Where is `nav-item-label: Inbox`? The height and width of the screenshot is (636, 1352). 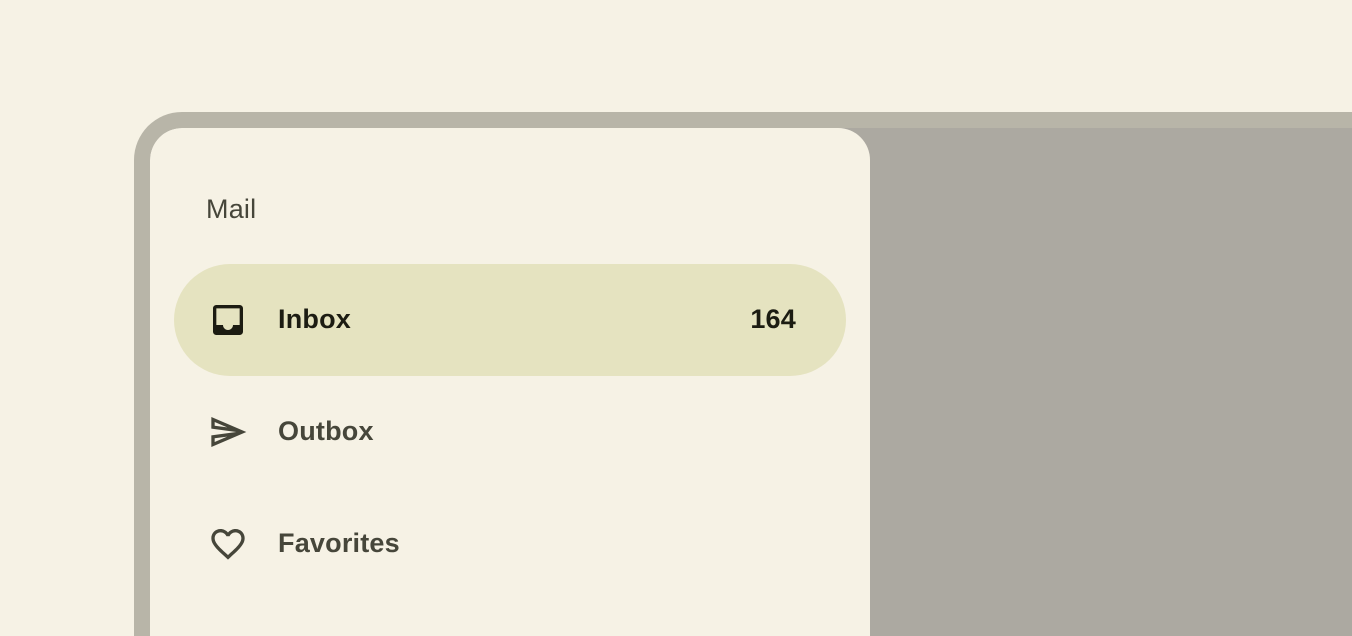
nav-item-label: Inbox is located at coordinates (314, 319).